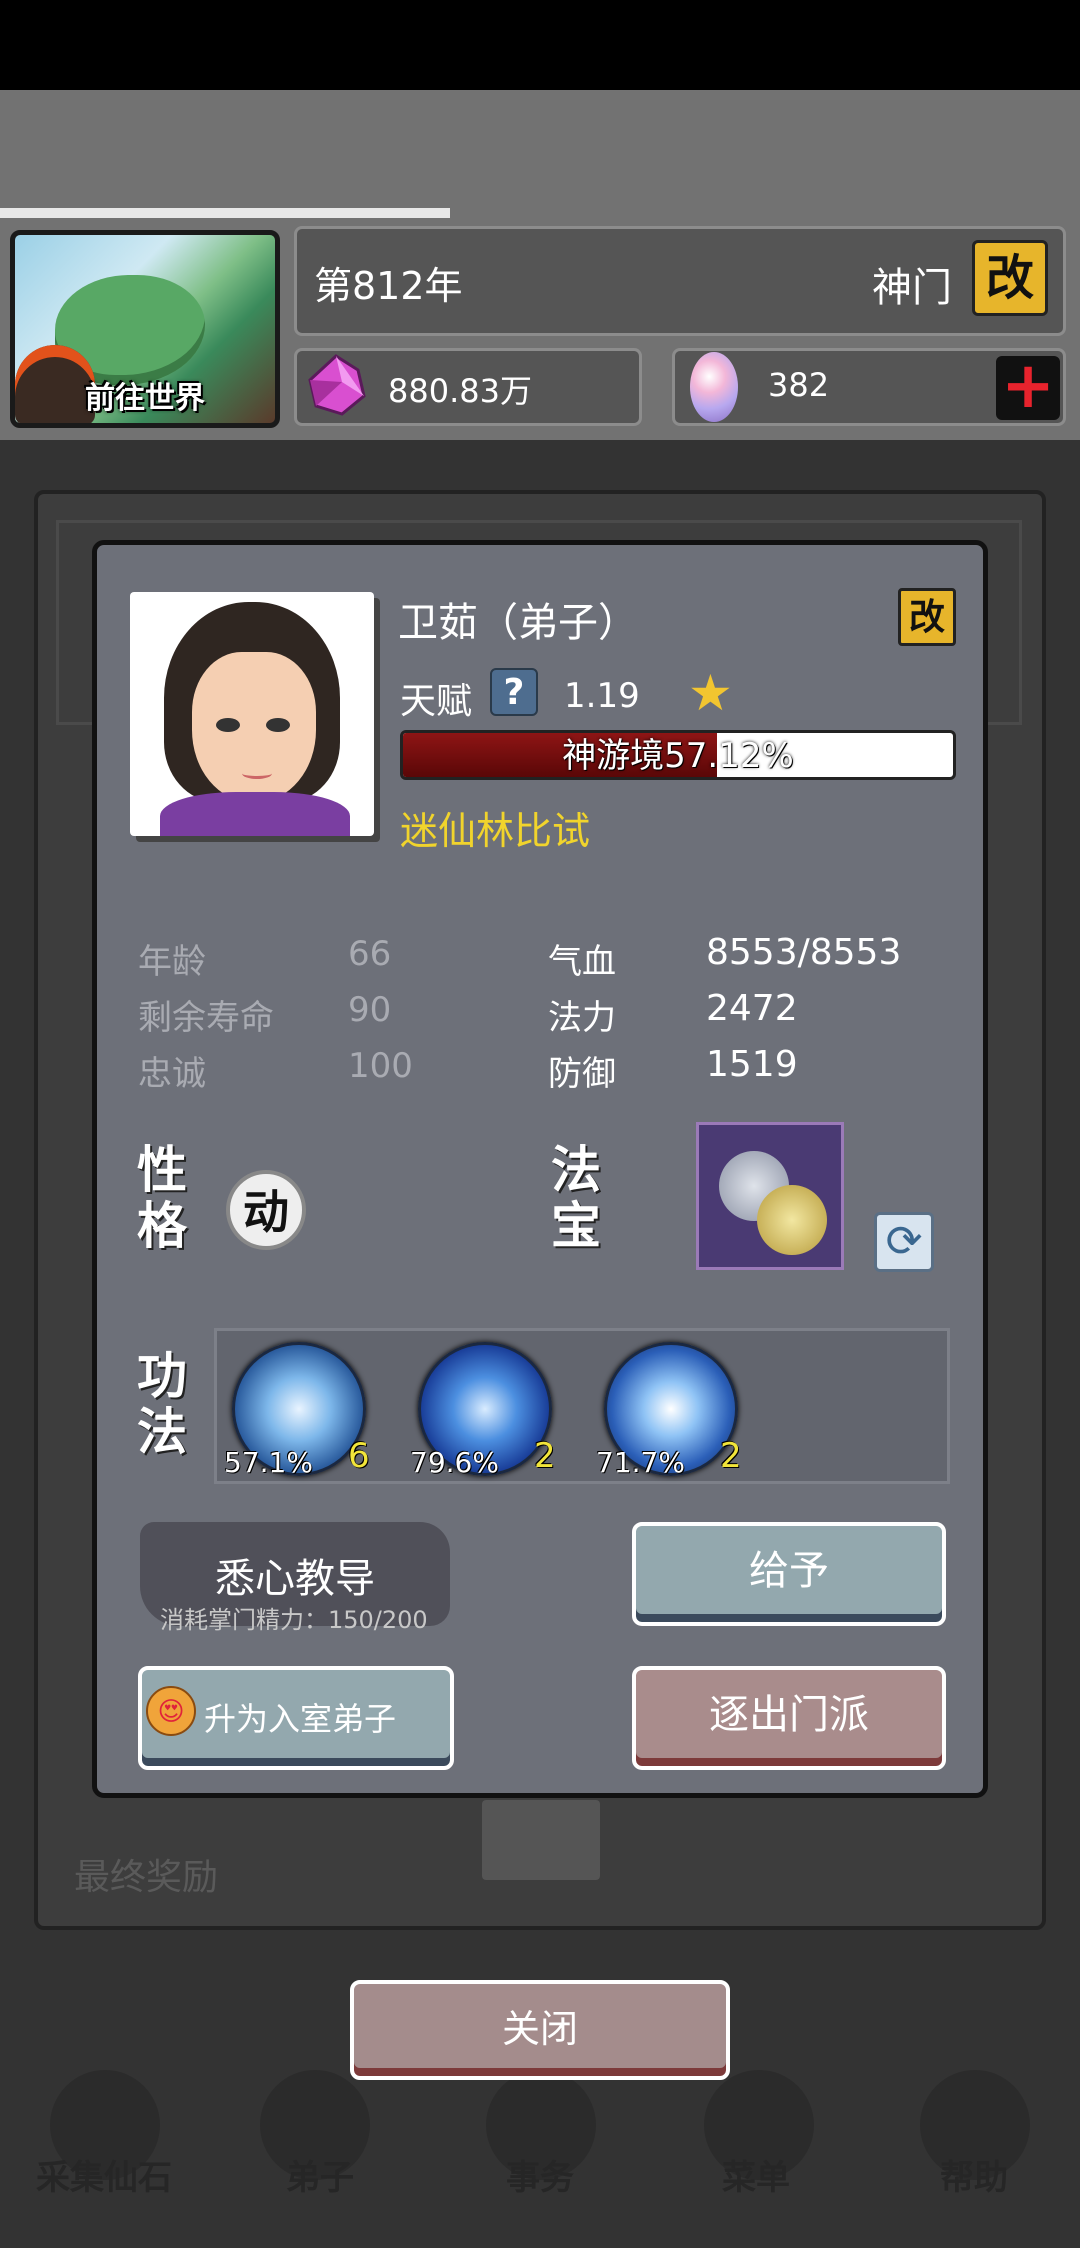  I want to click on nav-disciple: 弟子, so click(320, 2178).